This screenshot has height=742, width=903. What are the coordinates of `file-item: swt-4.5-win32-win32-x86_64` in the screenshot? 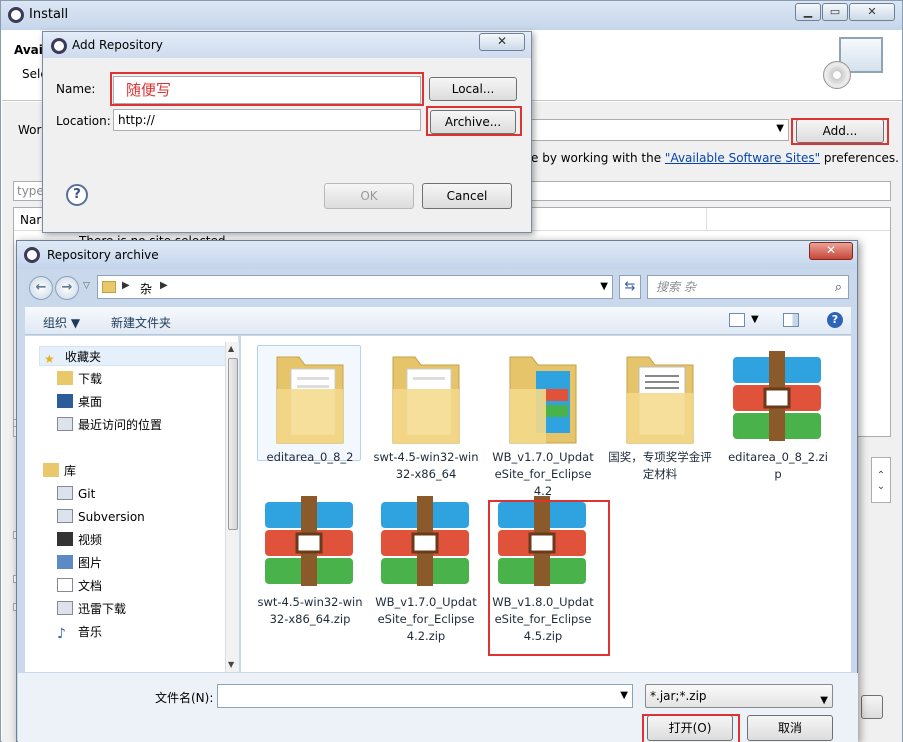 It's located at (426, 413).